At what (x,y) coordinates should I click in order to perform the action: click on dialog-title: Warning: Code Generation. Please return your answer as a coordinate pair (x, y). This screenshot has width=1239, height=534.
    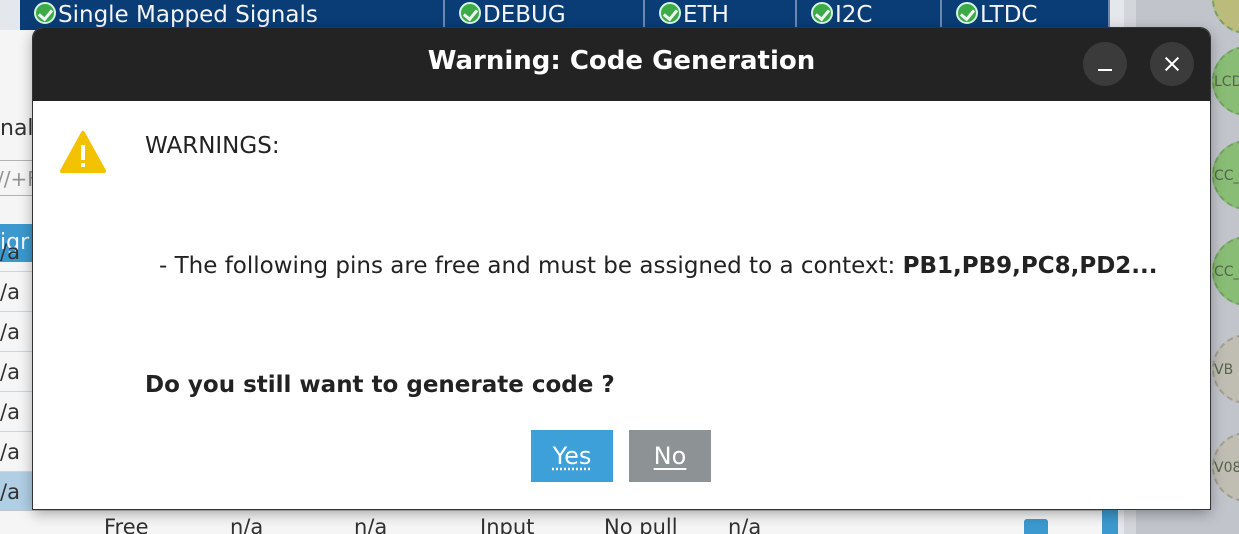
    Looking at the image, I should click on (621, 61).